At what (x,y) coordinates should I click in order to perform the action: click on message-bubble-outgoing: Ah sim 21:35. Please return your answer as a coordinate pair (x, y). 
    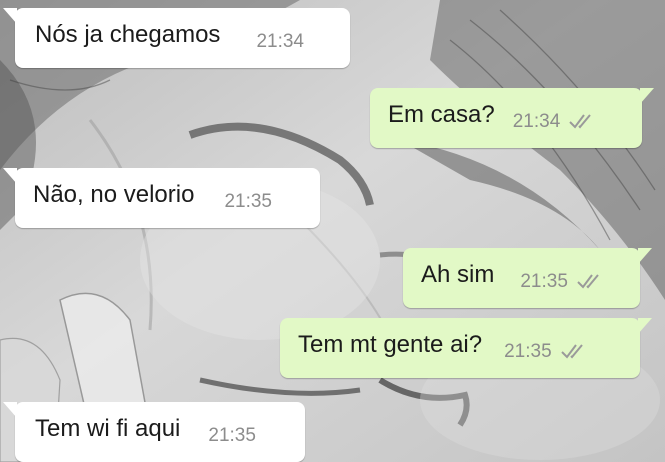
    Looking at the image, I should click on (527, 278).